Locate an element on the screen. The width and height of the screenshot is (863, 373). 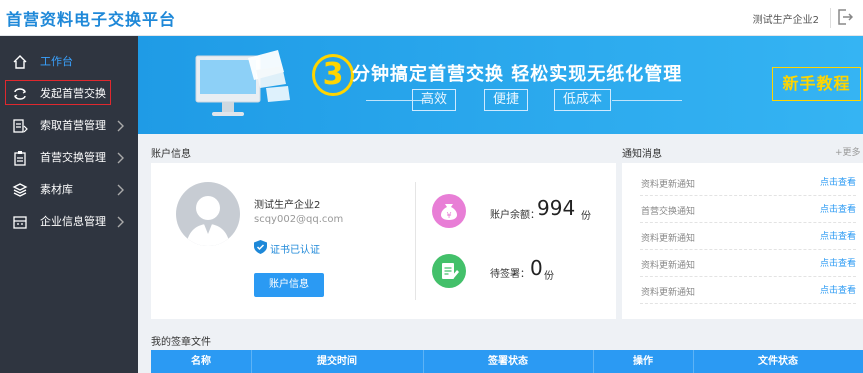
sidebar: 工作台 发起首营交换 索取首营管理 首营交换管理 素材库 企业信息管理 is located at coordinates (69, 204).